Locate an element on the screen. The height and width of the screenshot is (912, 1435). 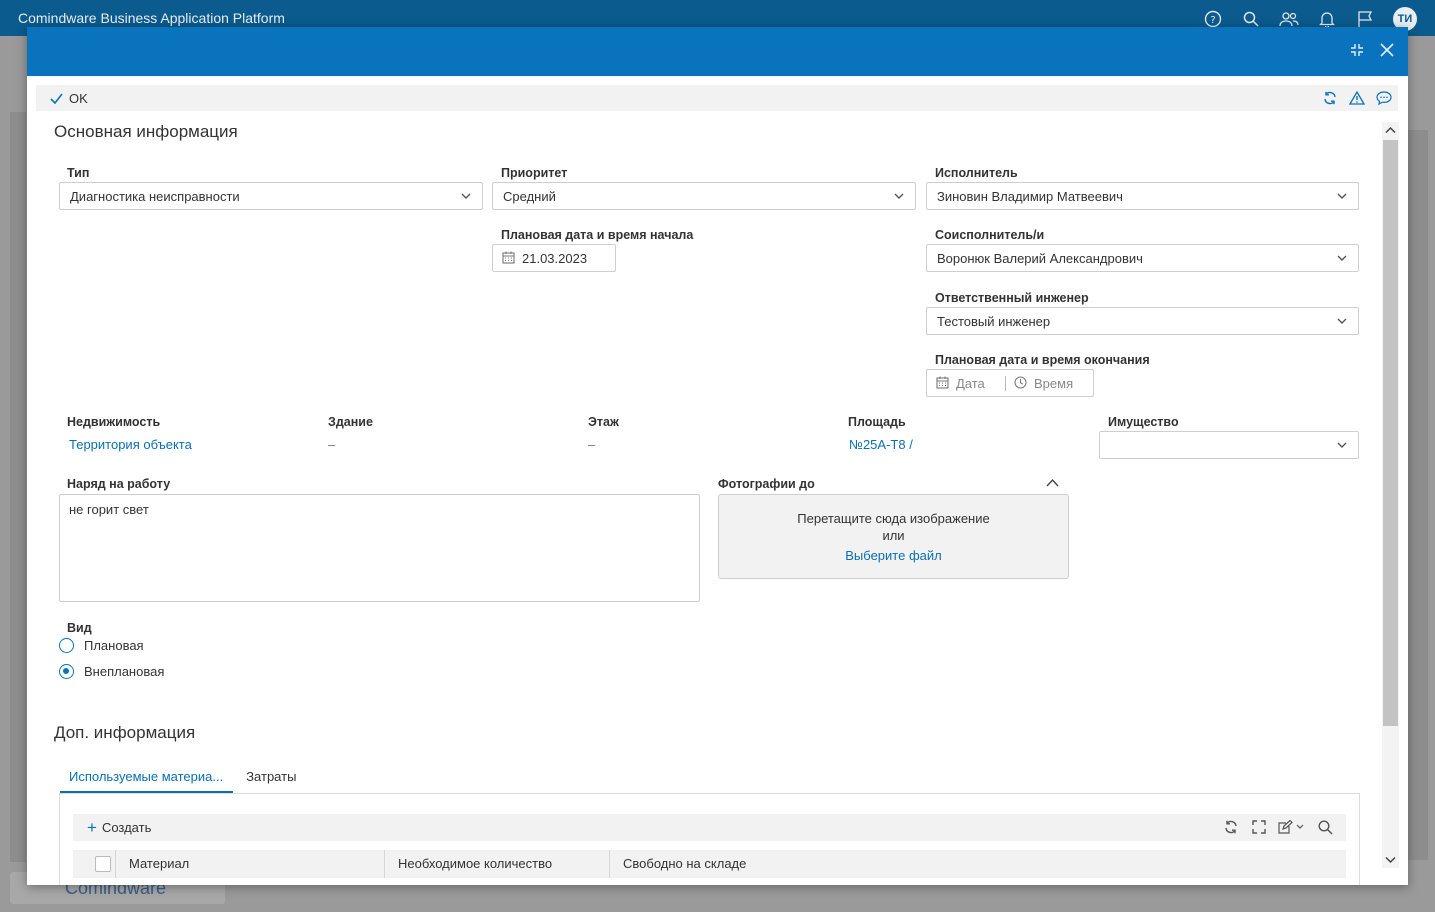
bell-icon is located at coordinates (1327, 19).